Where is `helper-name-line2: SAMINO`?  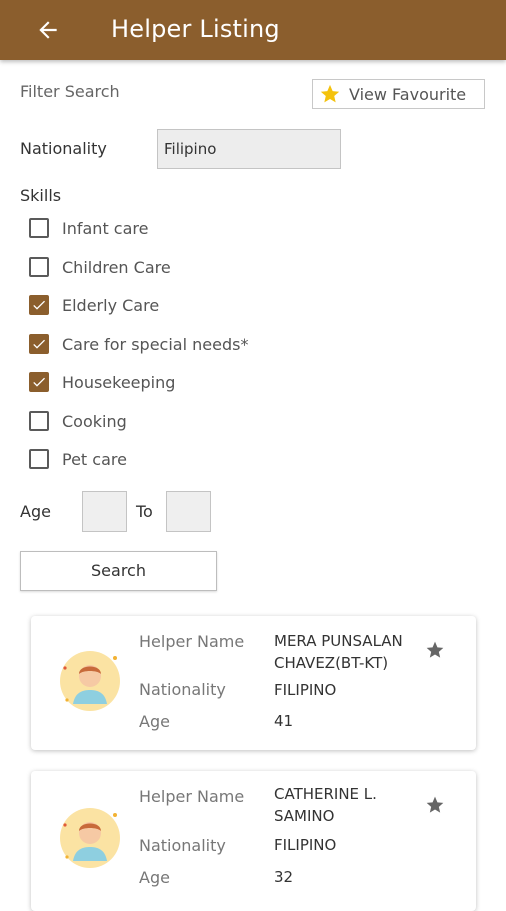 helper-name-line2: SAMINO is located at coordinates (304, 816).